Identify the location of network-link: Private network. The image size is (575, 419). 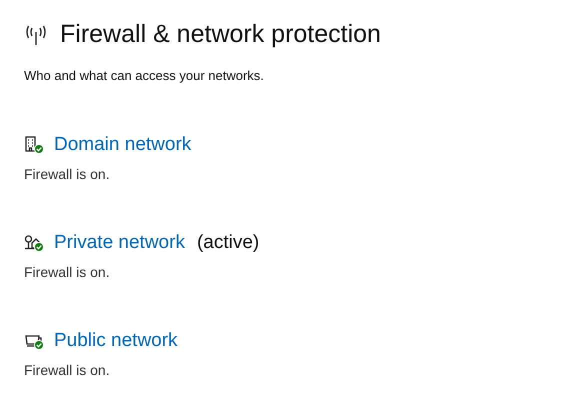
(119, 243).